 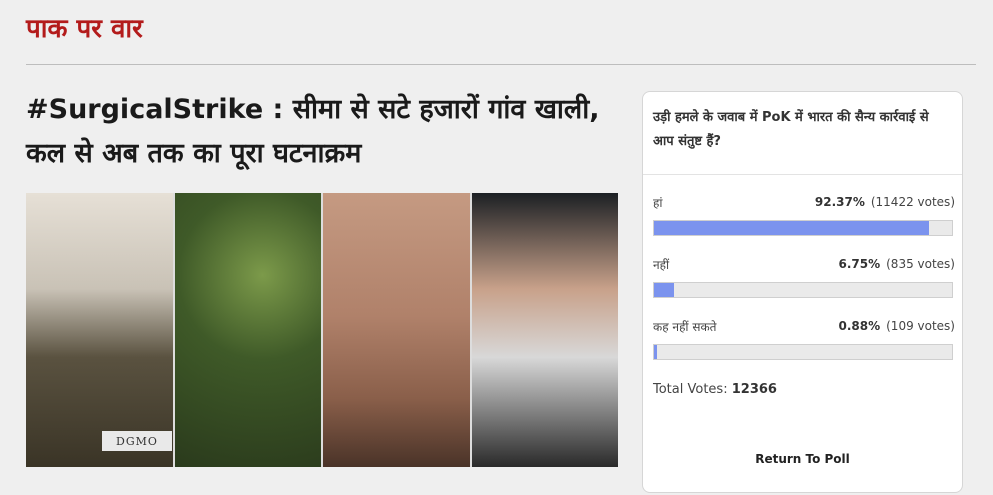 What do you see at coordinates (912, 202) in the screenshot?
I see `answer-votes: (11422 votes)` at bounding box center [912, 202].